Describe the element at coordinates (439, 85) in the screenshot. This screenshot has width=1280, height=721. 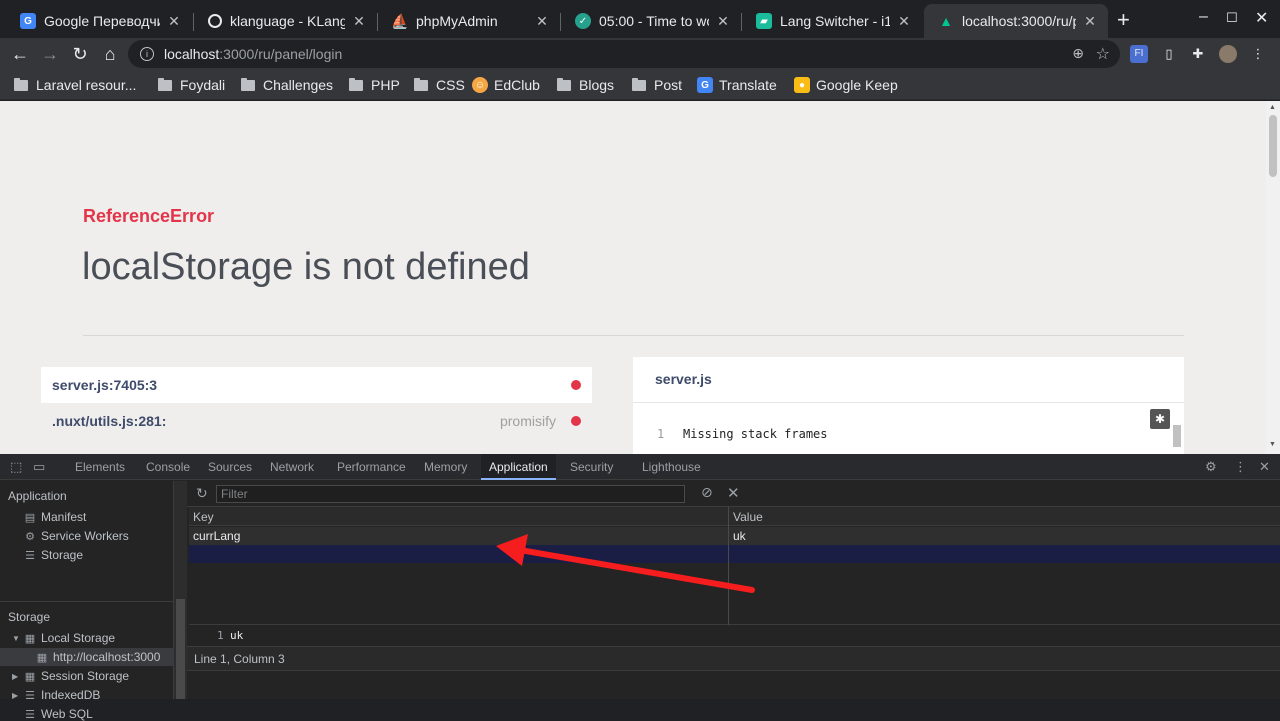
I see `bookmark-css: CSS` at that location.